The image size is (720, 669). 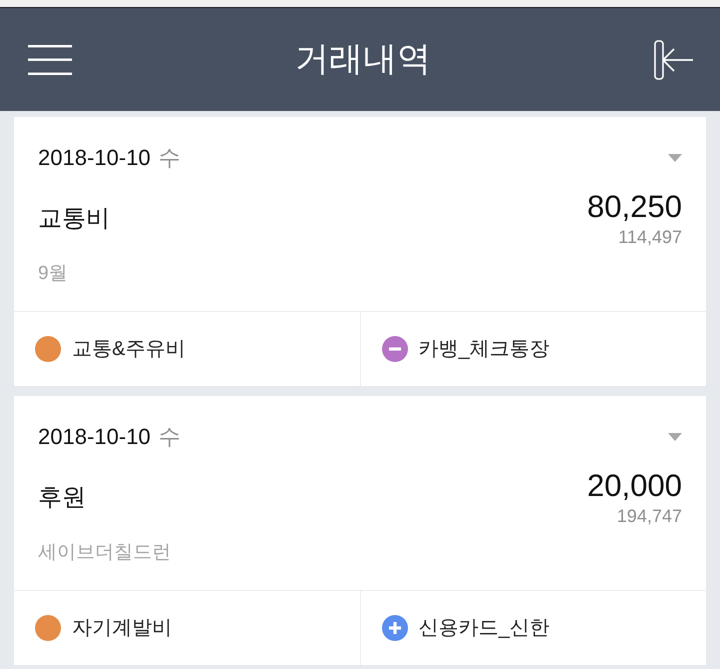 I want to click on memo-text: 세이브더칠드런, so click(x=104, y=553).